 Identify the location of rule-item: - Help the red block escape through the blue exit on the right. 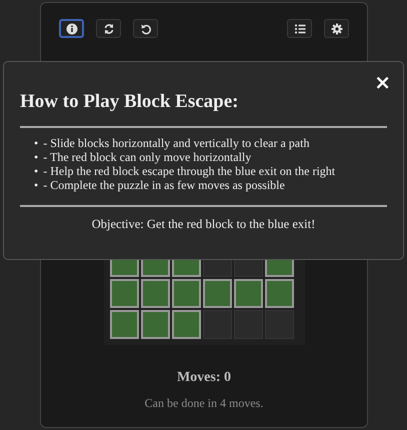
(189, 171).